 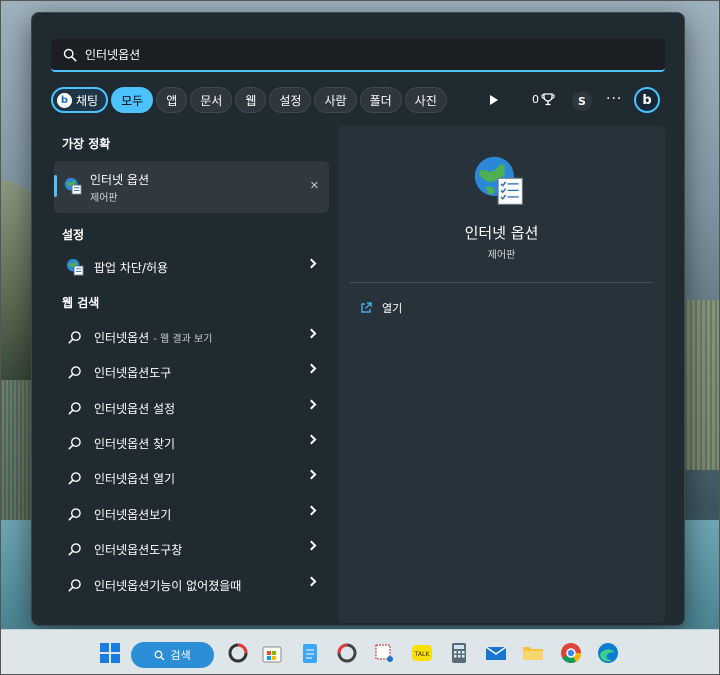 I want to click on microsoft-store-icon, so click(x=272, y=653).